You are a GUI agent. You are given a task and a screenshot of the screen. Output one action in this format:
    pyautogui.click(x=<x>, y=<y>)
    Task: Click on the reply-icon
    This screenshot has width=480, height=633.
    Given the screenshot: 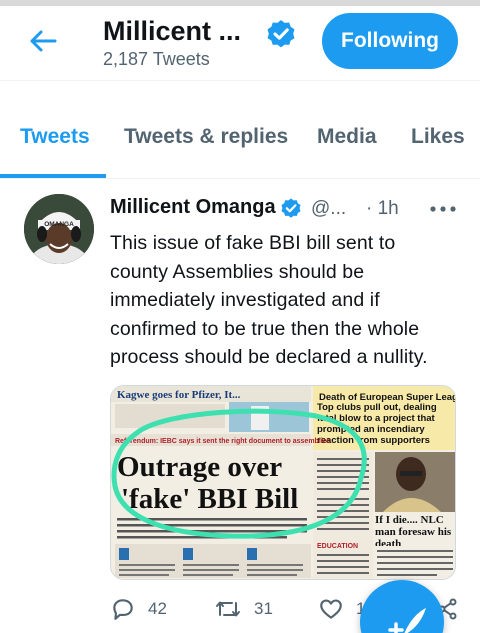 What is the action you would take?
    pyautogui.click(x=123, y=609)
    